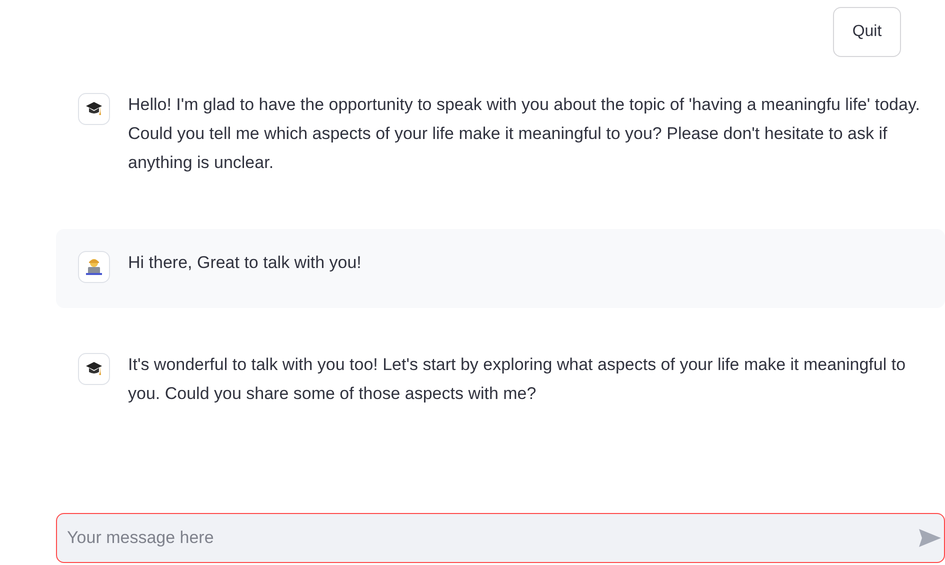 The height and width of the screenshot is (565, 945). Describe the element at coordinates (930, 538) in the screenshot. I see `send-icon` at that location.